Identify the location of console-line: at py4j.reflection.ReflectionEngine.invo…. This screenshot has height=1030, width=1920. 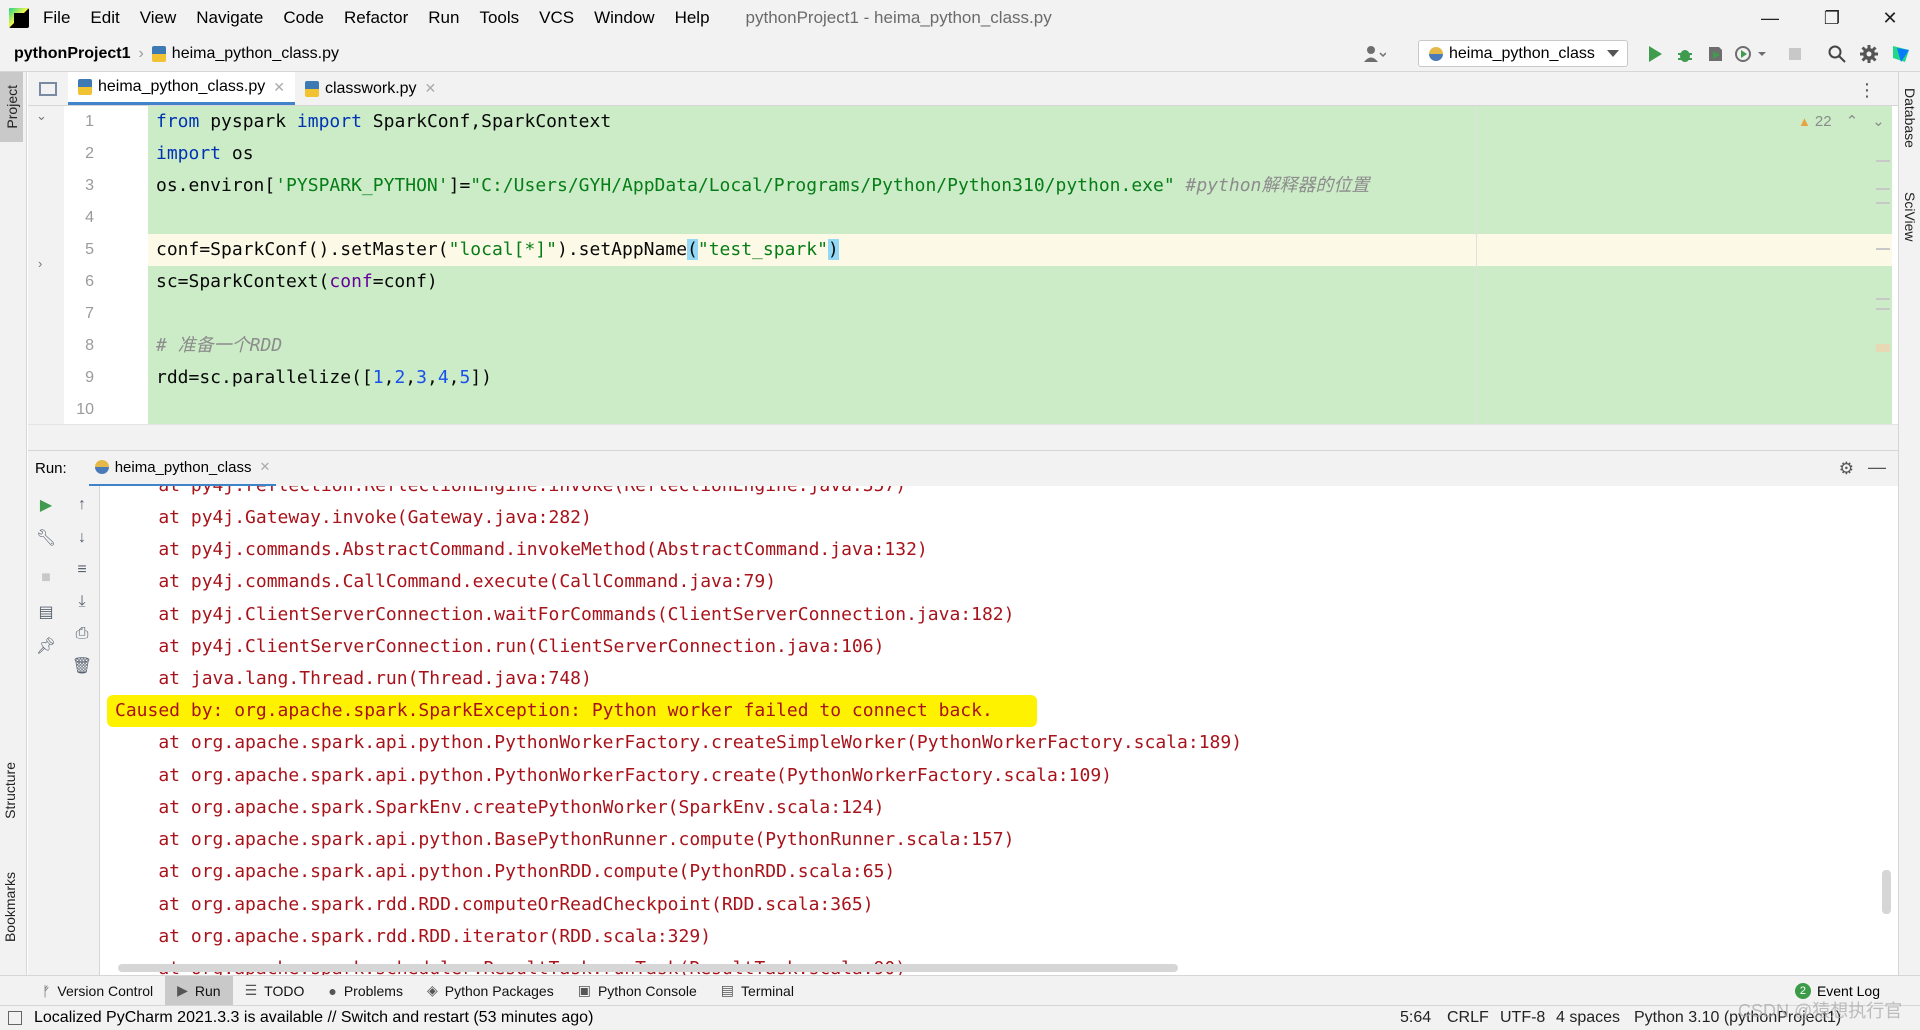
(510, 494).